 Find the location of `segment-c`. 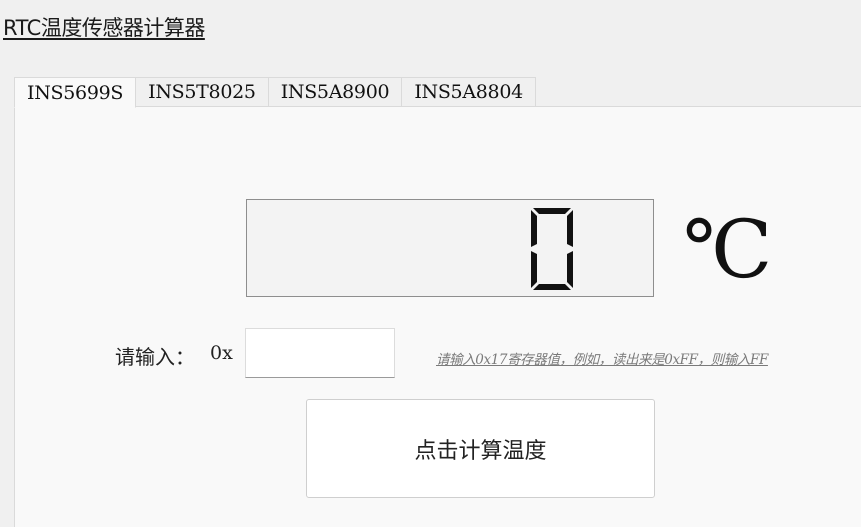

segment-c is located at coordinates (570, 269).